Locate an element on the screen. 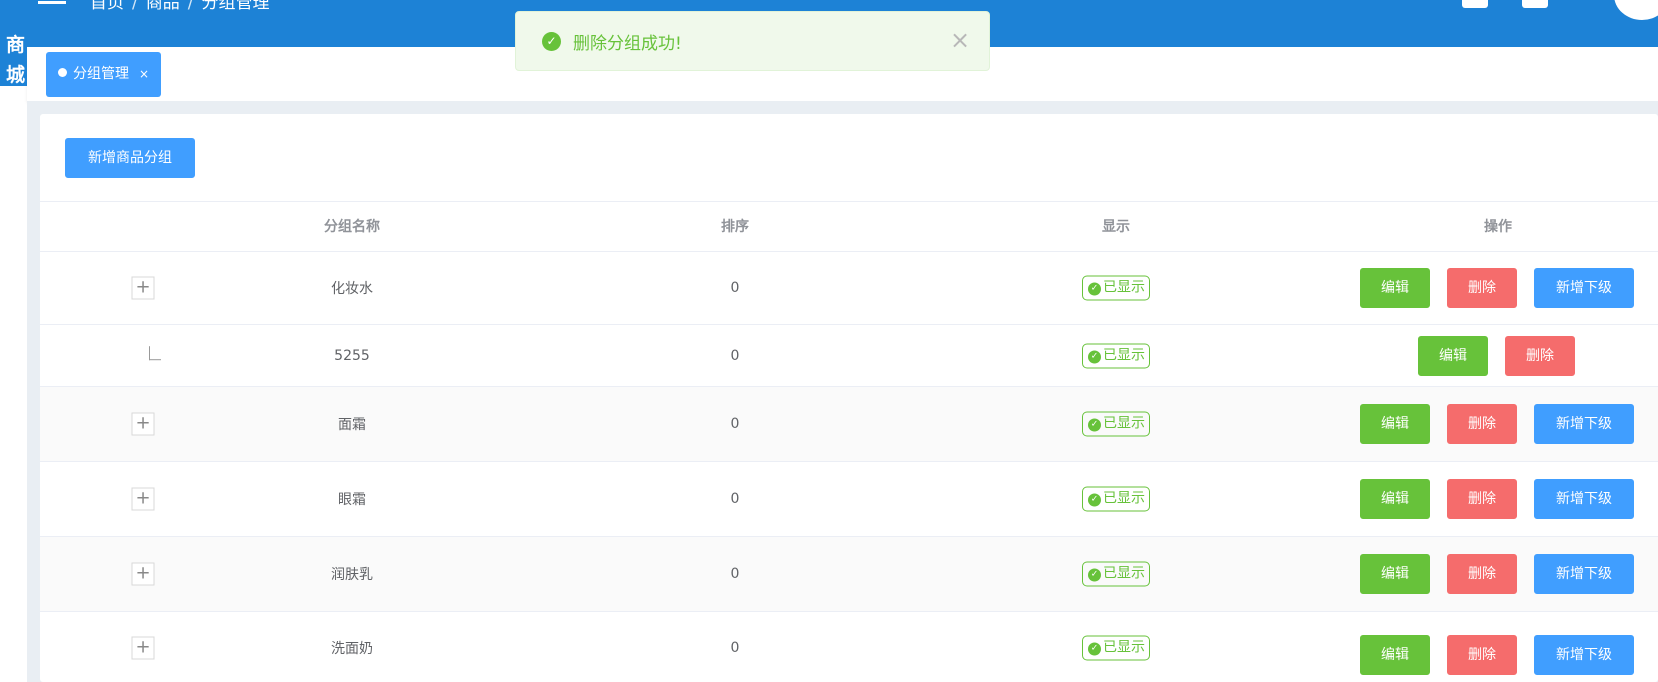 Image resolution: width=1658 pixels, height=682 pixels. success-toast: ✓ 删除分组成功! × is located at coordinates (752, 41).